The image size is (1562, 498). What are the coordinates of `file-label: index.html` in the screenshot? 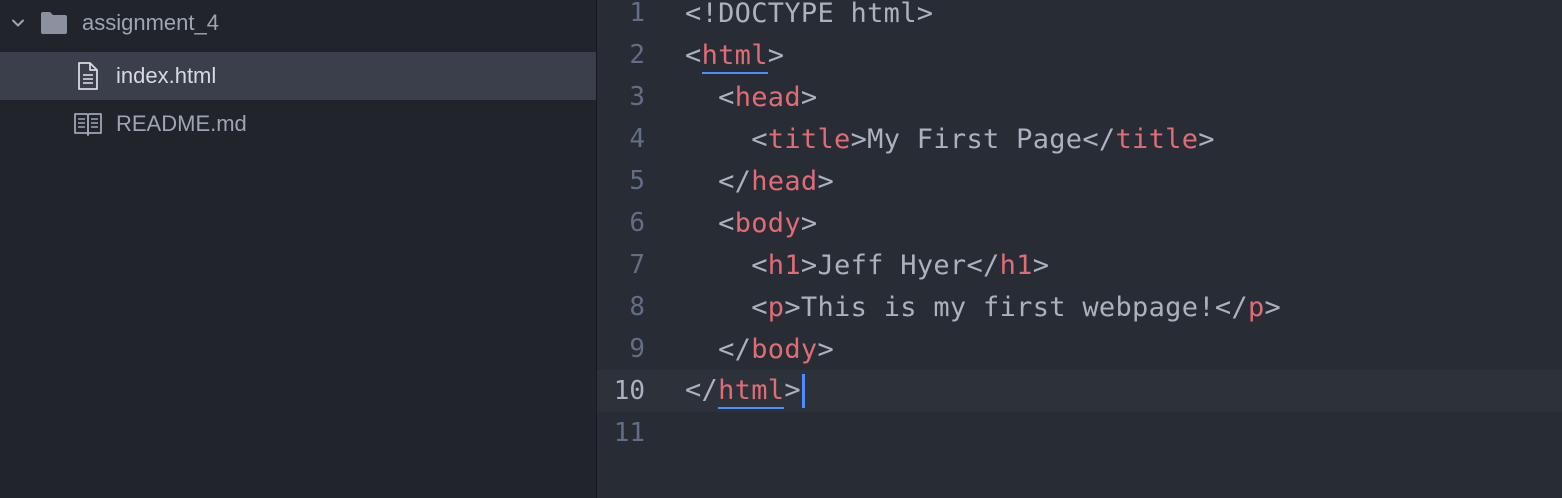 It's located at (166, 75).